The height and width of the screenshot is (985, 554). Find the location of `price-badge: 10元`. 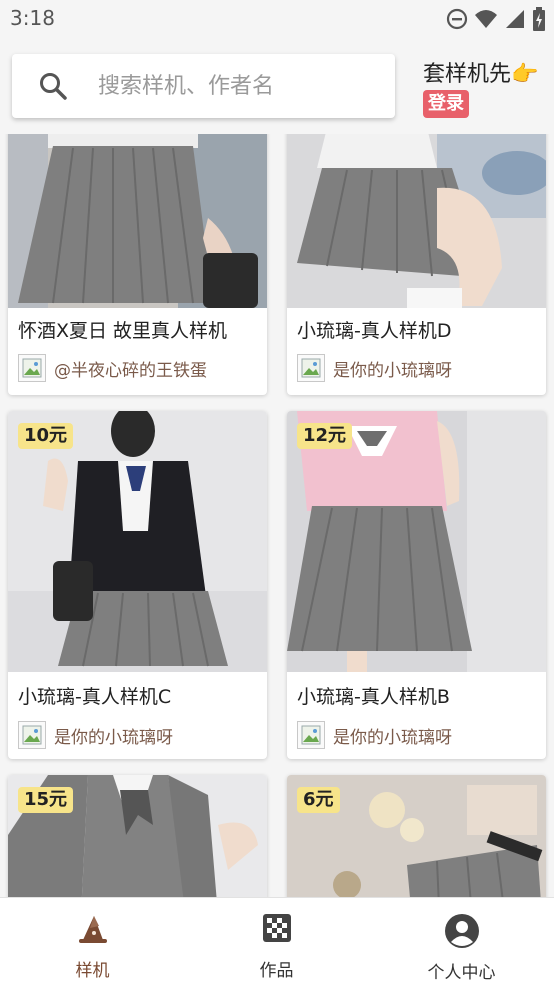

price-badge: 10元 is located at coordinates (46, 436).